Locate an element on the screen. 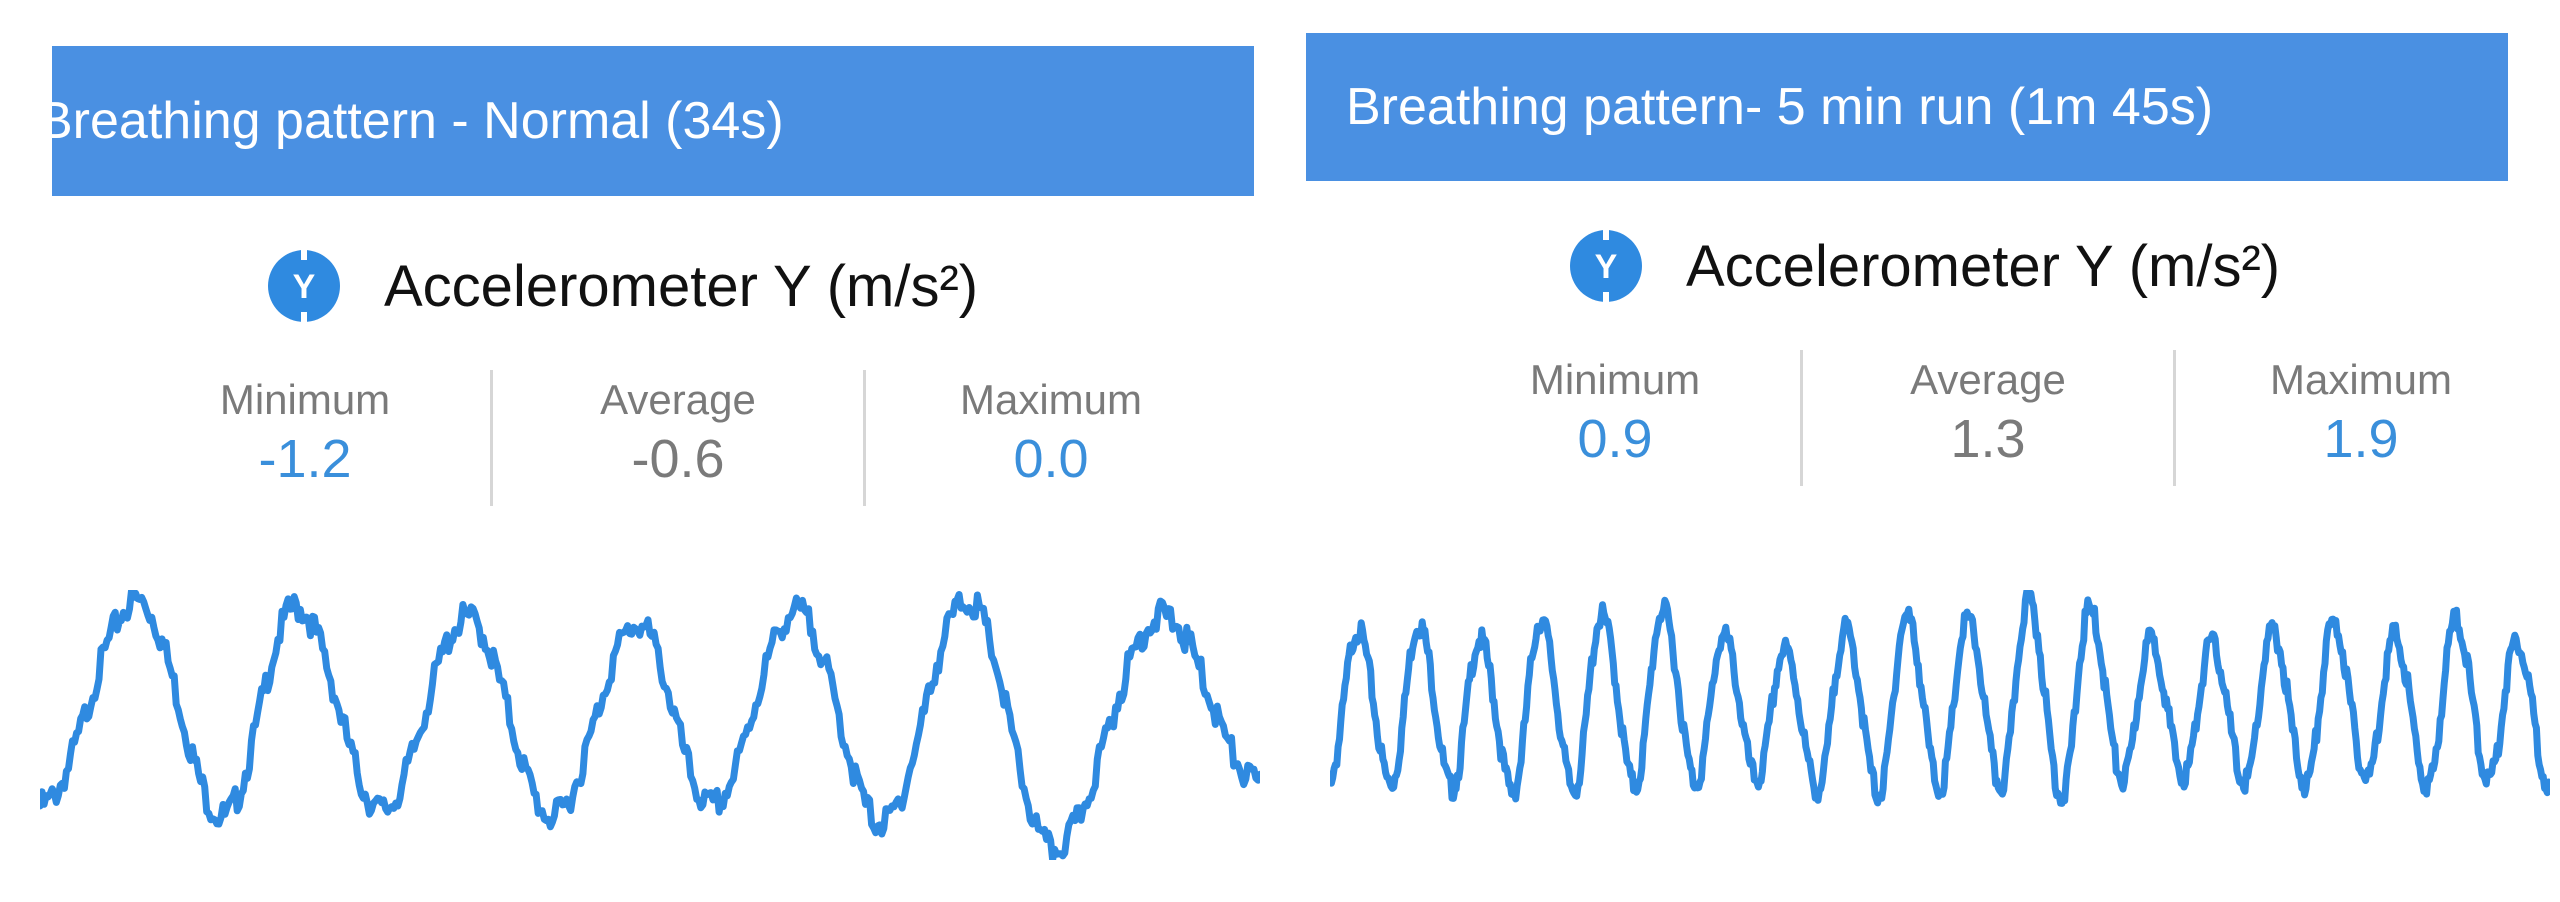 The height and width of the screenshot is (902, 2560). stat-average: Average -0.6 is located at coordinates (676, 438).